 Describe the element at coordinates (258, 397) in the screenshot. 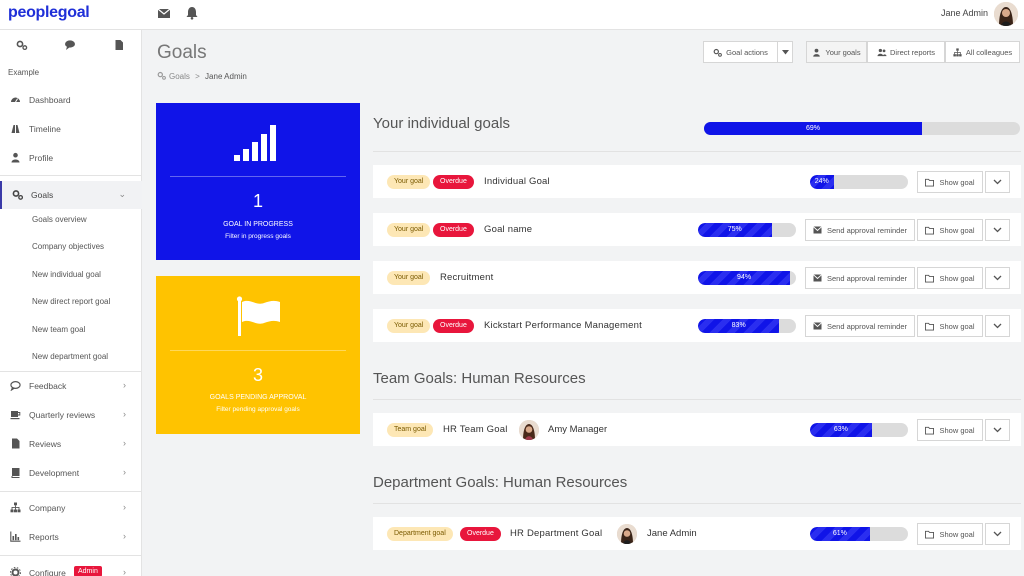

I see `goals-pending-caption: GOALS PENDING APPROVAL` at that location.